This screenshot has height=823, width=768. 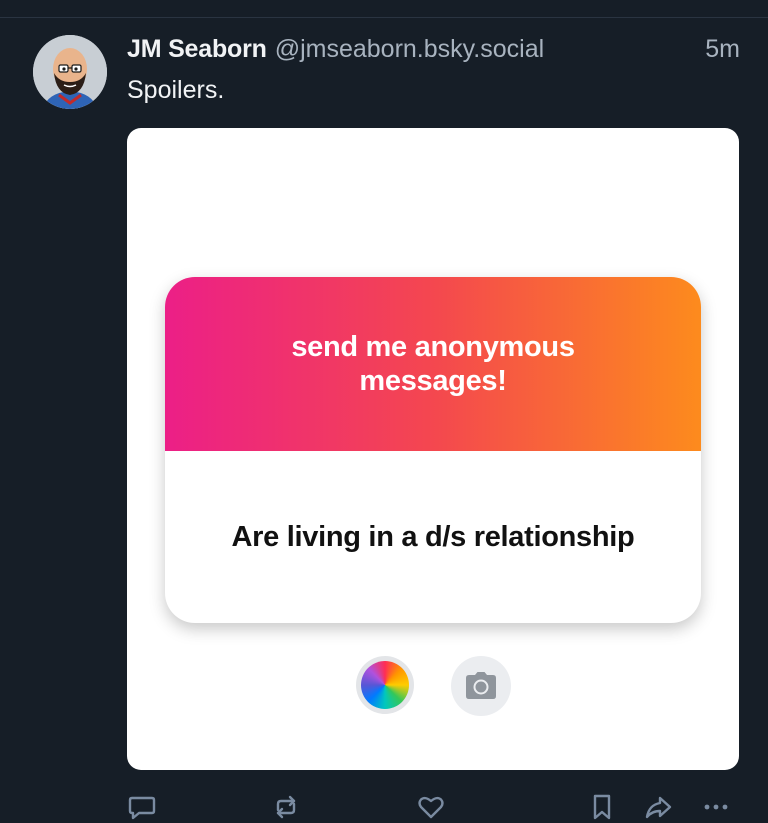 I want to click on camera-icon, so click(x=481, y=686).